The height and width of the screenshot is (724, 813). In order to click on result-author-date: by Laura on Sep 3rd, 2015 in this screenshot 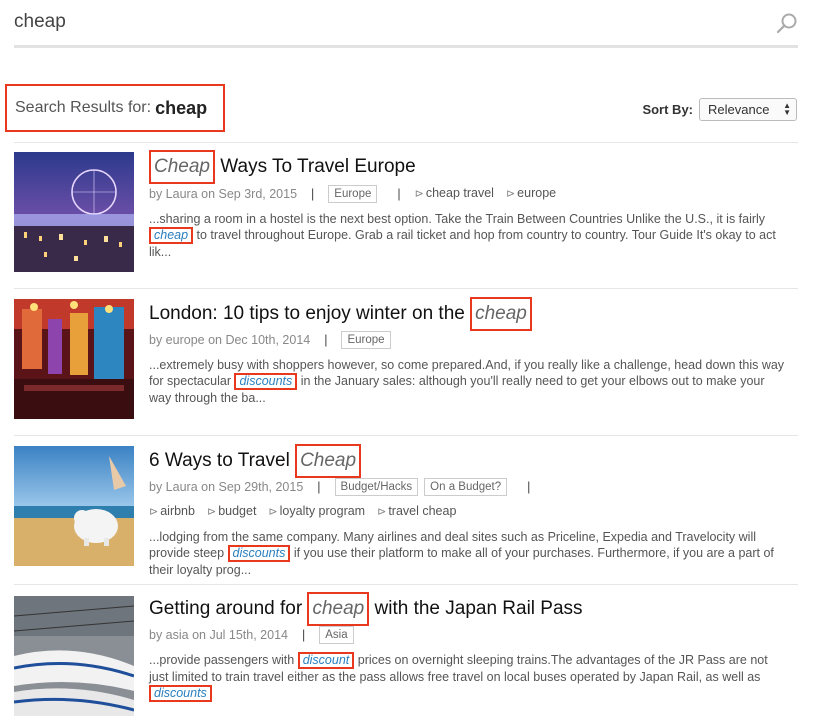, I will do `click(223, 193)`.